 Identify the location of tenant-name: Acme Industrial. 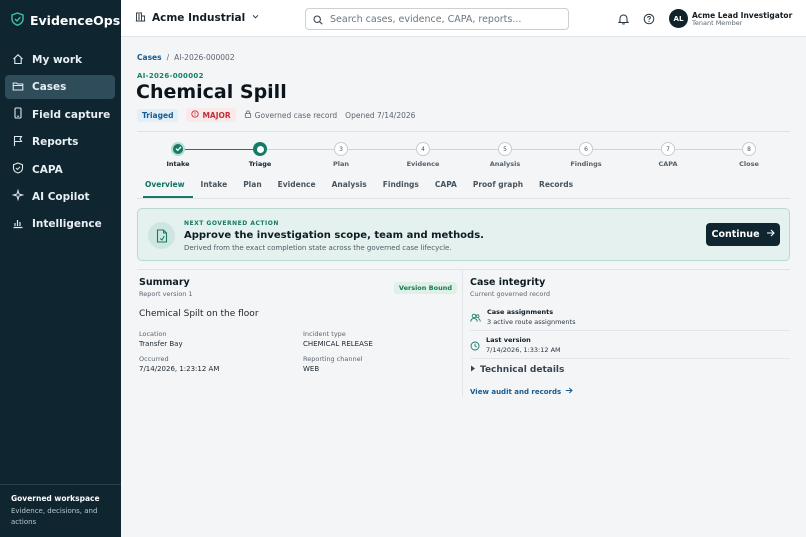
(199, 18).